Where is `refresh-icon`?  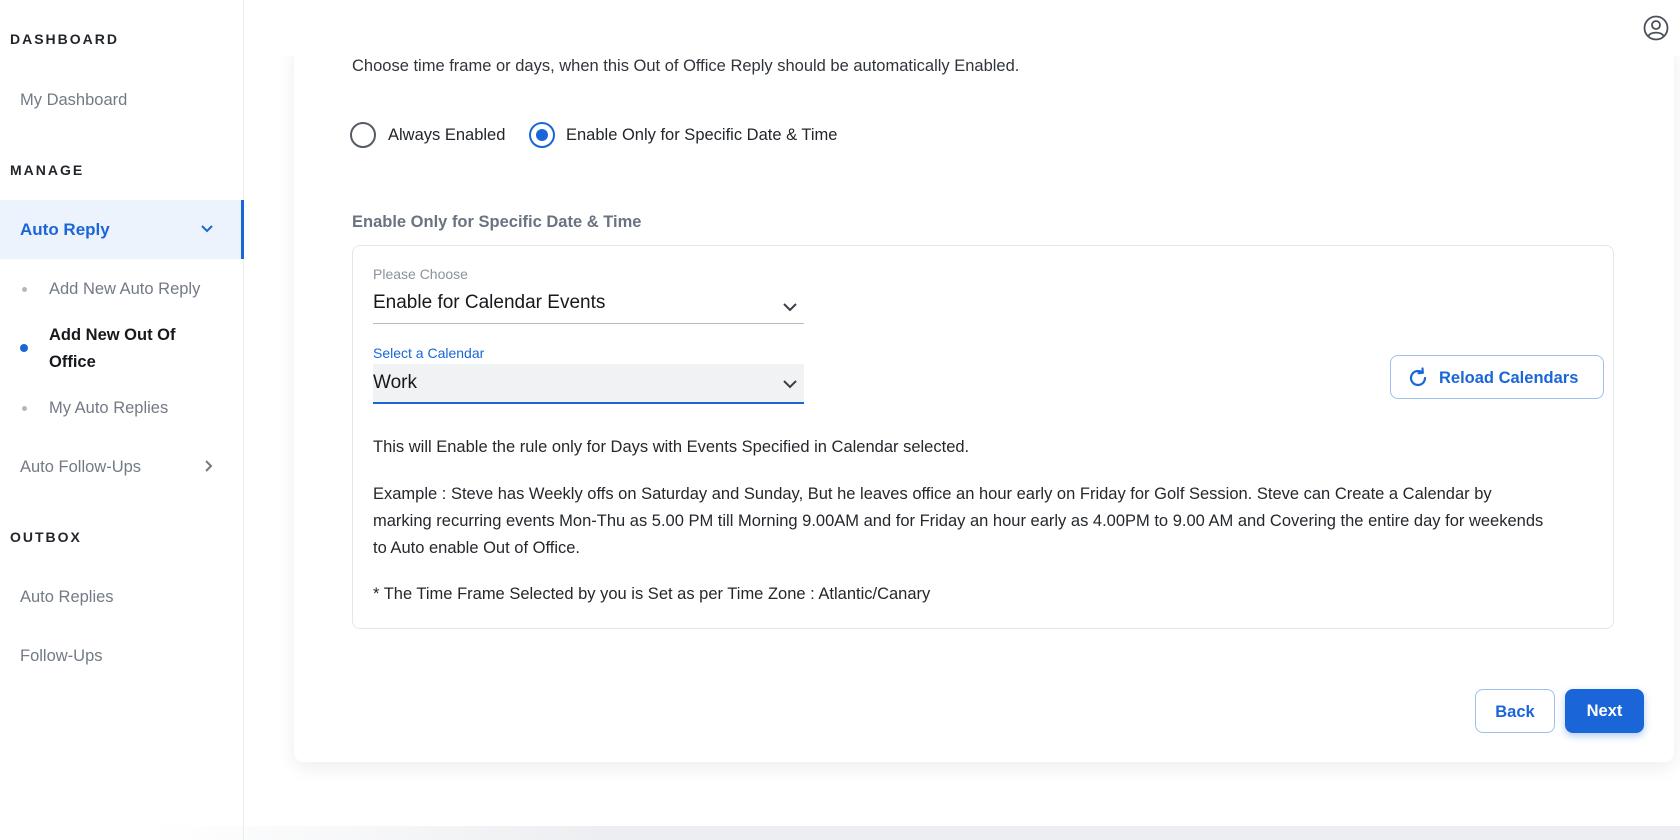 refresh-icon is located at coordinates (1418, 377).